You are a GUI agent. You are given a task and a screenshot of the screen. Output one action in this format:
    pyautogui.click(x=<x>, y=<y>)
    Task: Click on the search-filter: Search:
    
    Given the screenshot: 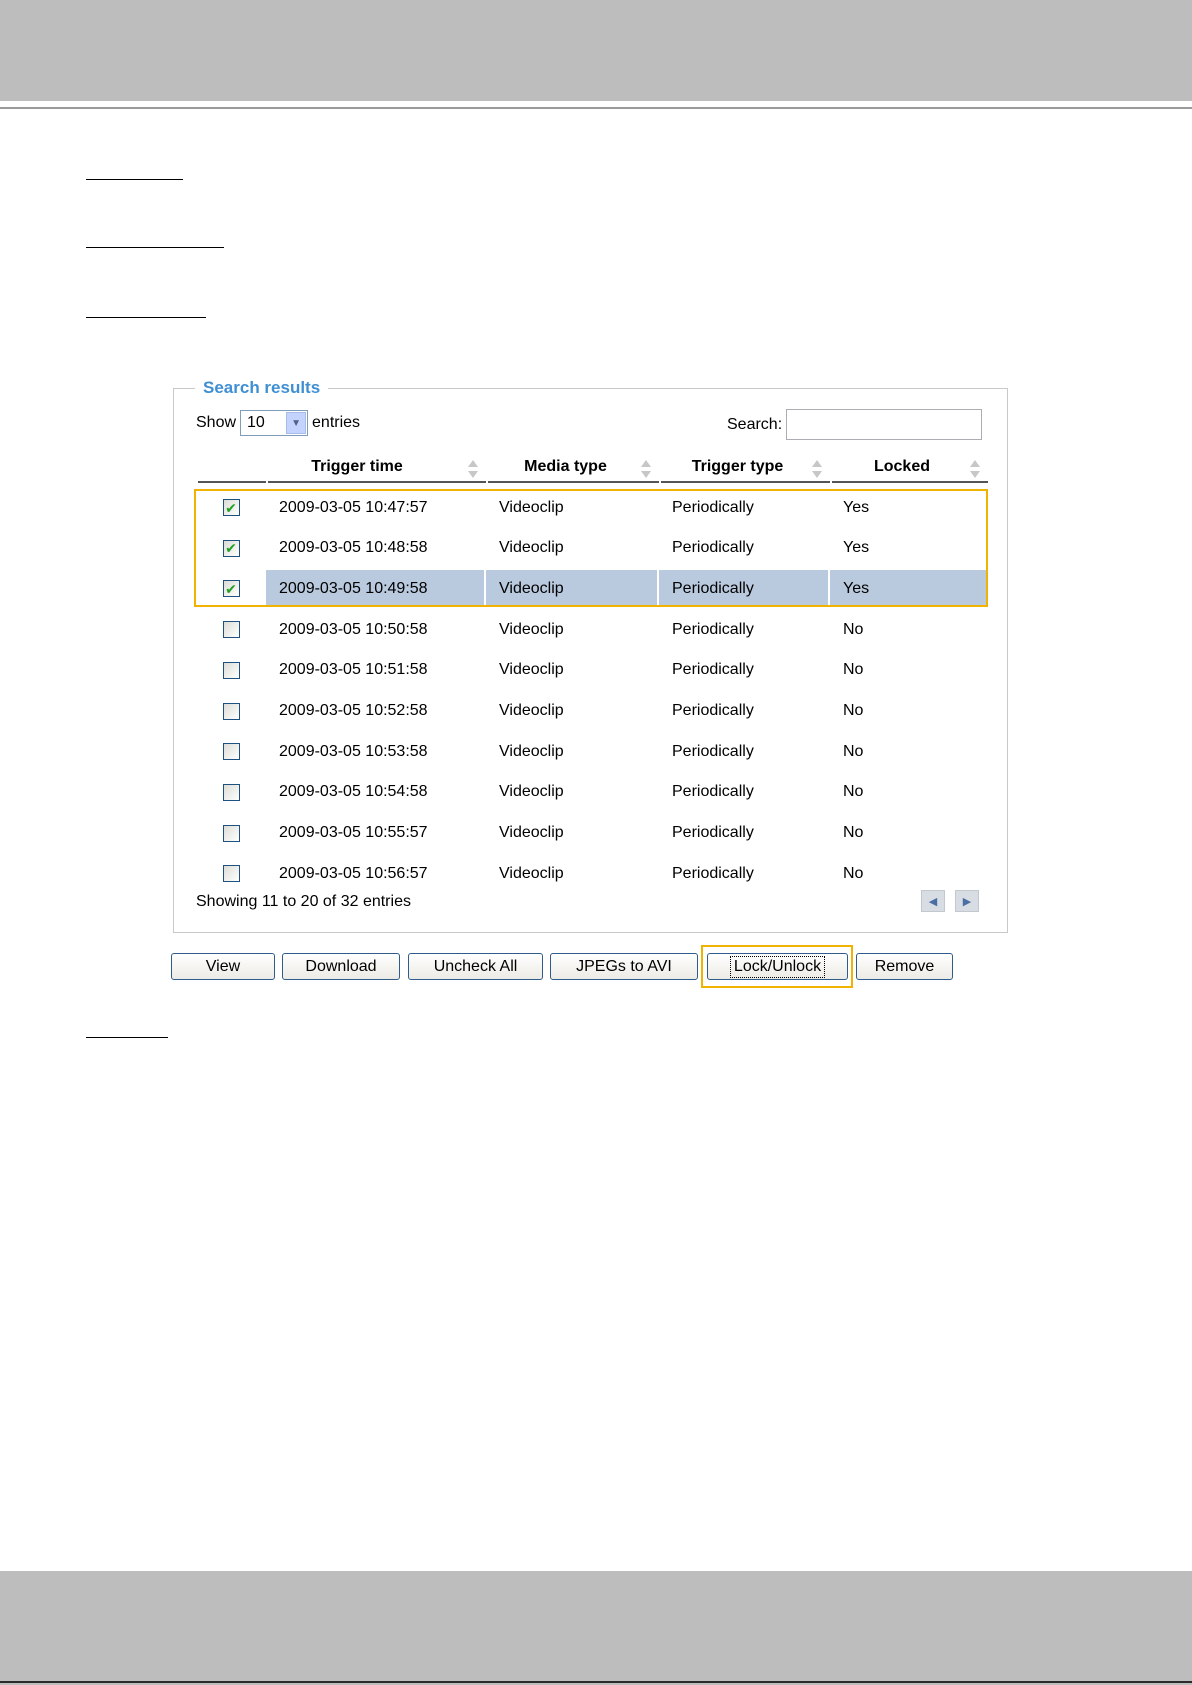 What is the action you would take?
    pyautogui.click(x=855, y=424)
    